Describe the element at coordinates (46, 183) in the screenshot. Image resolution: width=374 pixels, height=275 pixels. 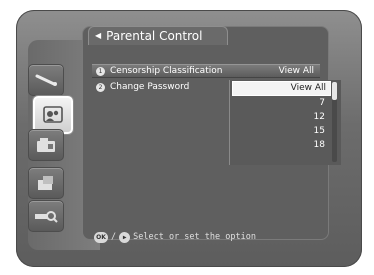
I see `antenna-setup-icon` at that location.